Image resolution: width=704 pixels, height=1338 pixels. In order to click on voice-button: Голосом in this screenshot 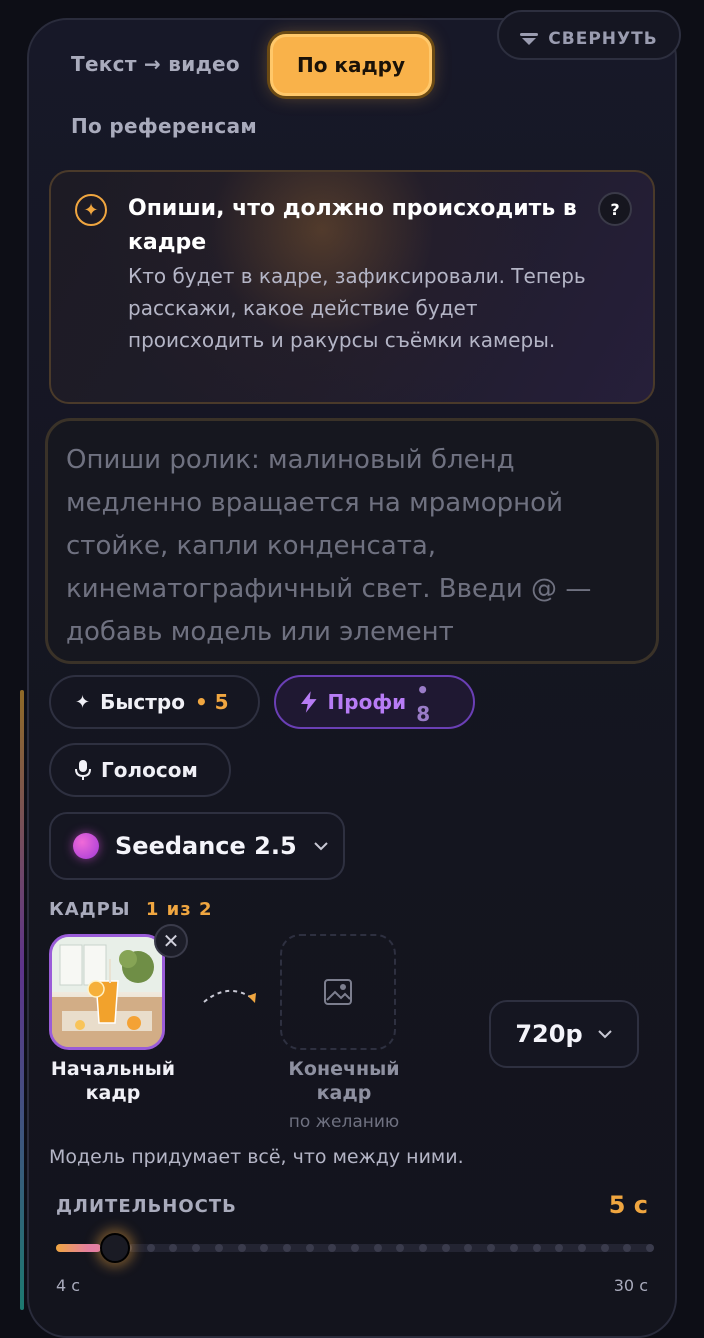, I will do `click(140, 770)`.